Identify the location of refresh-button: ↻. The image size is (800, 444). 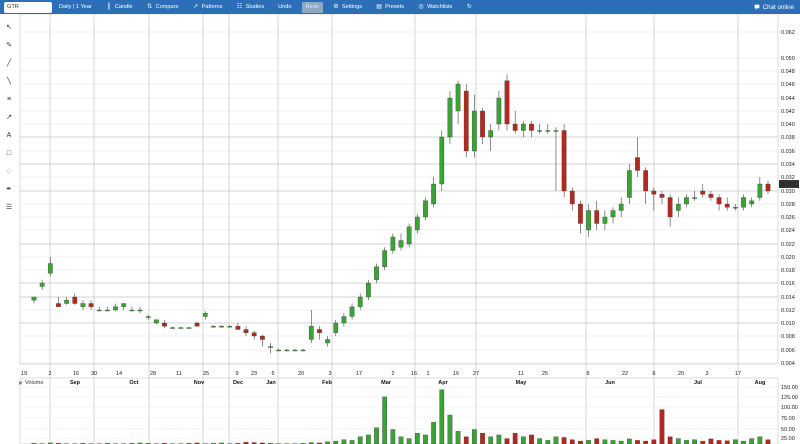
(469, 7).